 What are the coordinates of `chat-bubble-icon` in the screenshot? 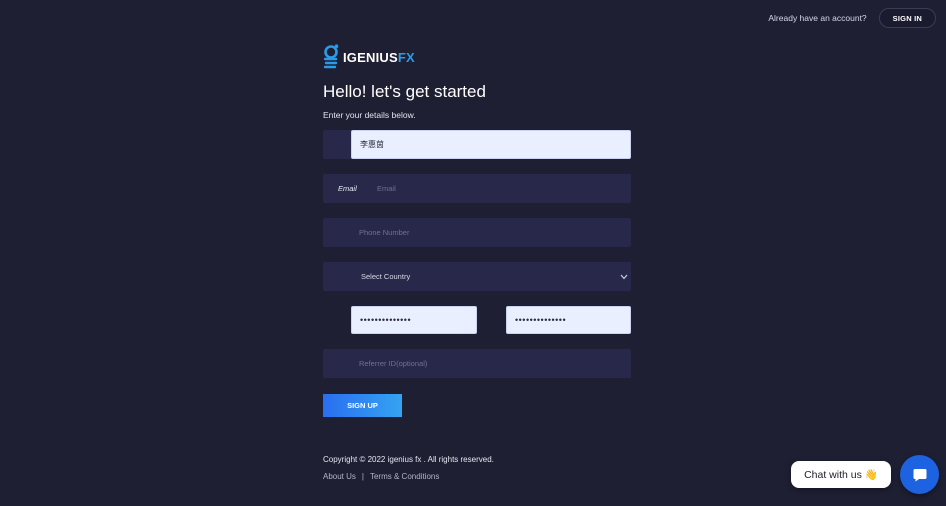 It's located at (919, 474).